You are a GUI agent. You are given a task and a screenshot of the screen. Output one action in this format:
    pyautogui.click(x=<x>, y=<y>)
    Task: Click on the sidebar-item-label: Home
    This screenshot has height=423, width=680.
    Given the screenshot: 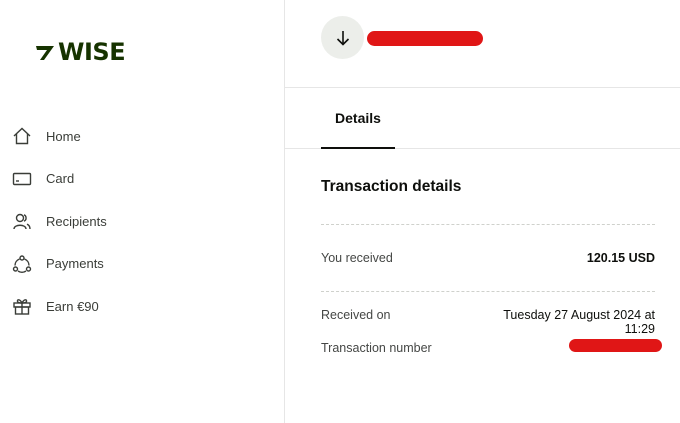 What is the action you would take?
    pyautogui.click(x=63, y=136)
    